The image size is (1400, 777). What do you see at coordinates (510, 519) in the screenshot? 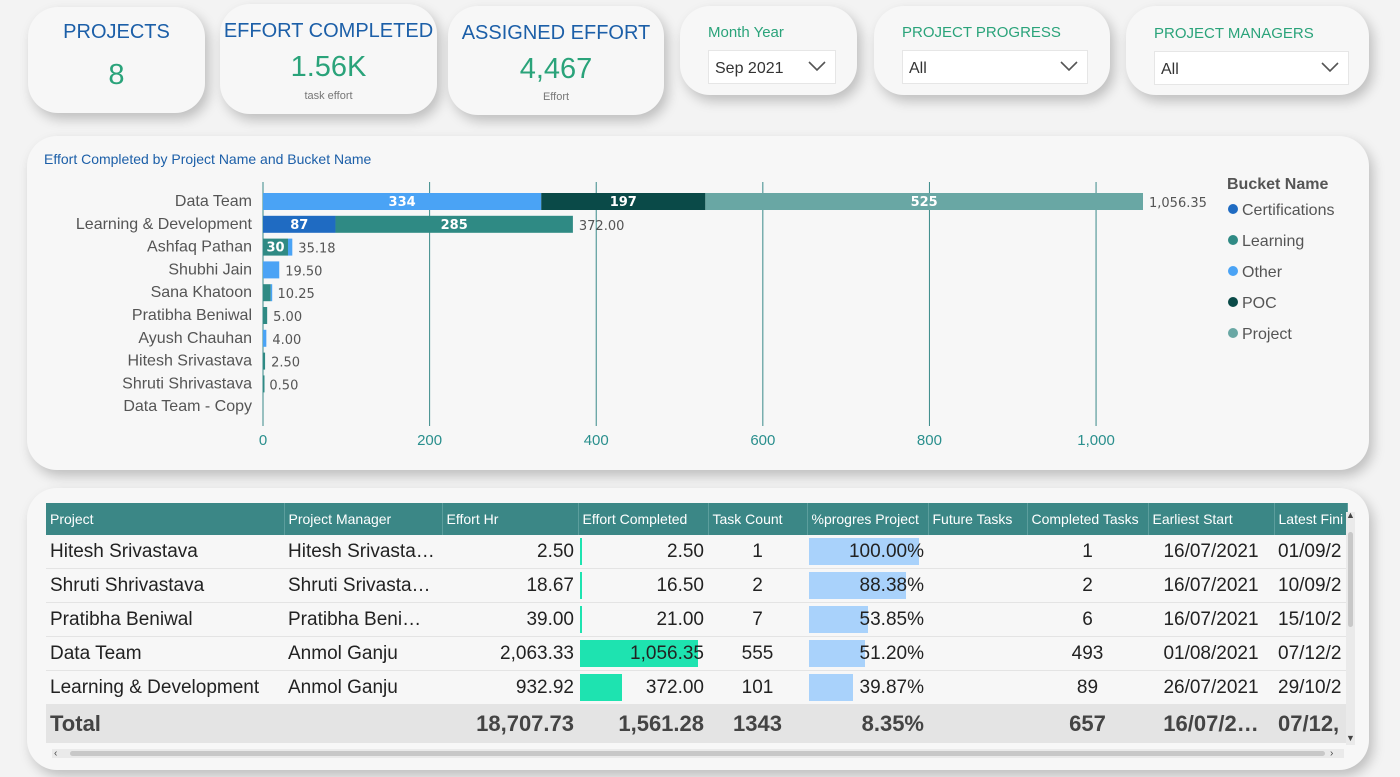
I see `column-header: Effort Hr` at bounding box center [510, 519].